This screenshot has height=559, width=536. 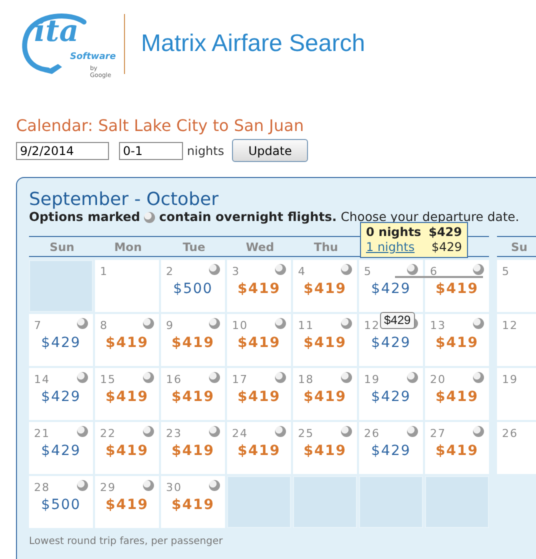 I want to click on nights-label: nights, so click(x=205, y=151).